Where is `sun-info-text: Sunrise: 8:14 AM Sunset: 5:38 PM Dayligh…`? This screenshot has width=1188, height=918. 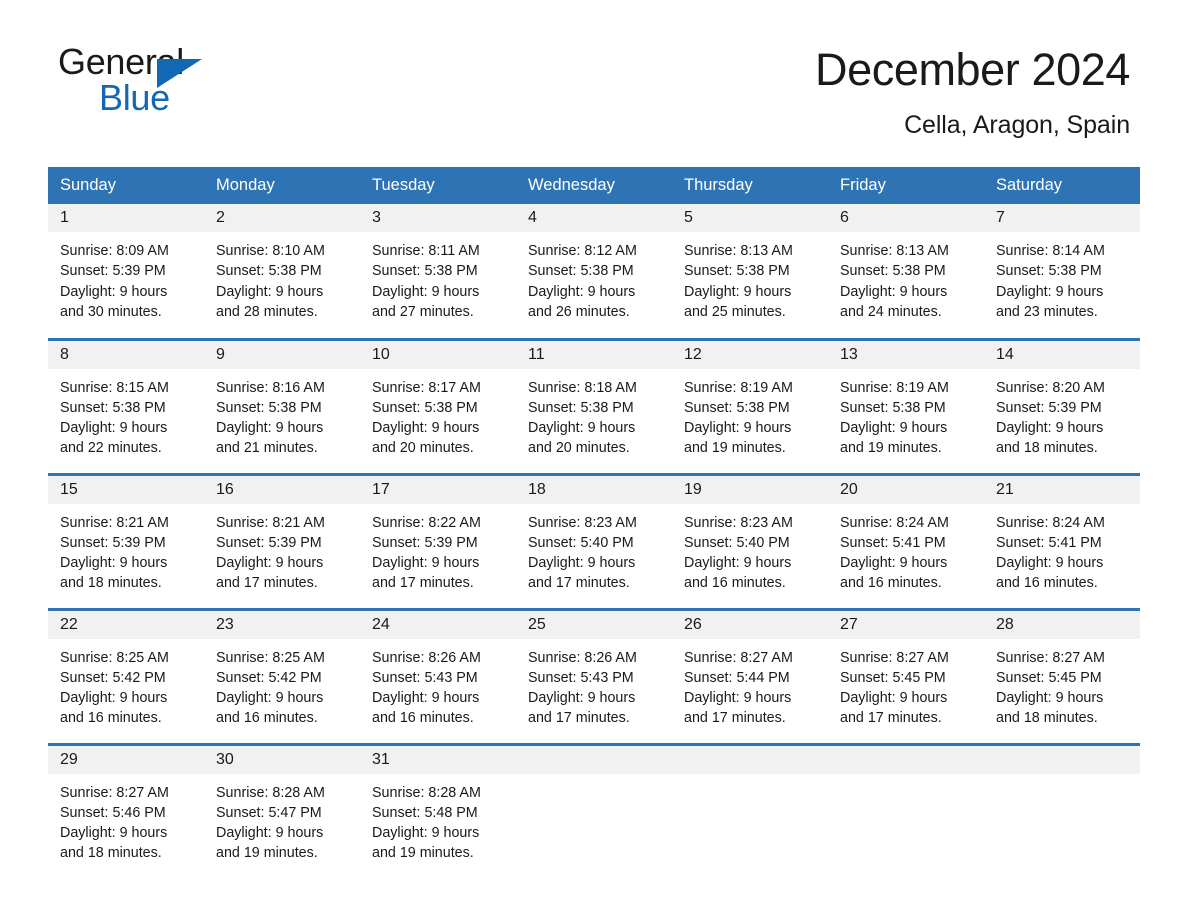 sun-info-text: Sunrise: 8:14 AM Sunset: 5:38 PM Dayligh… is located at coordinates (1050, 281).